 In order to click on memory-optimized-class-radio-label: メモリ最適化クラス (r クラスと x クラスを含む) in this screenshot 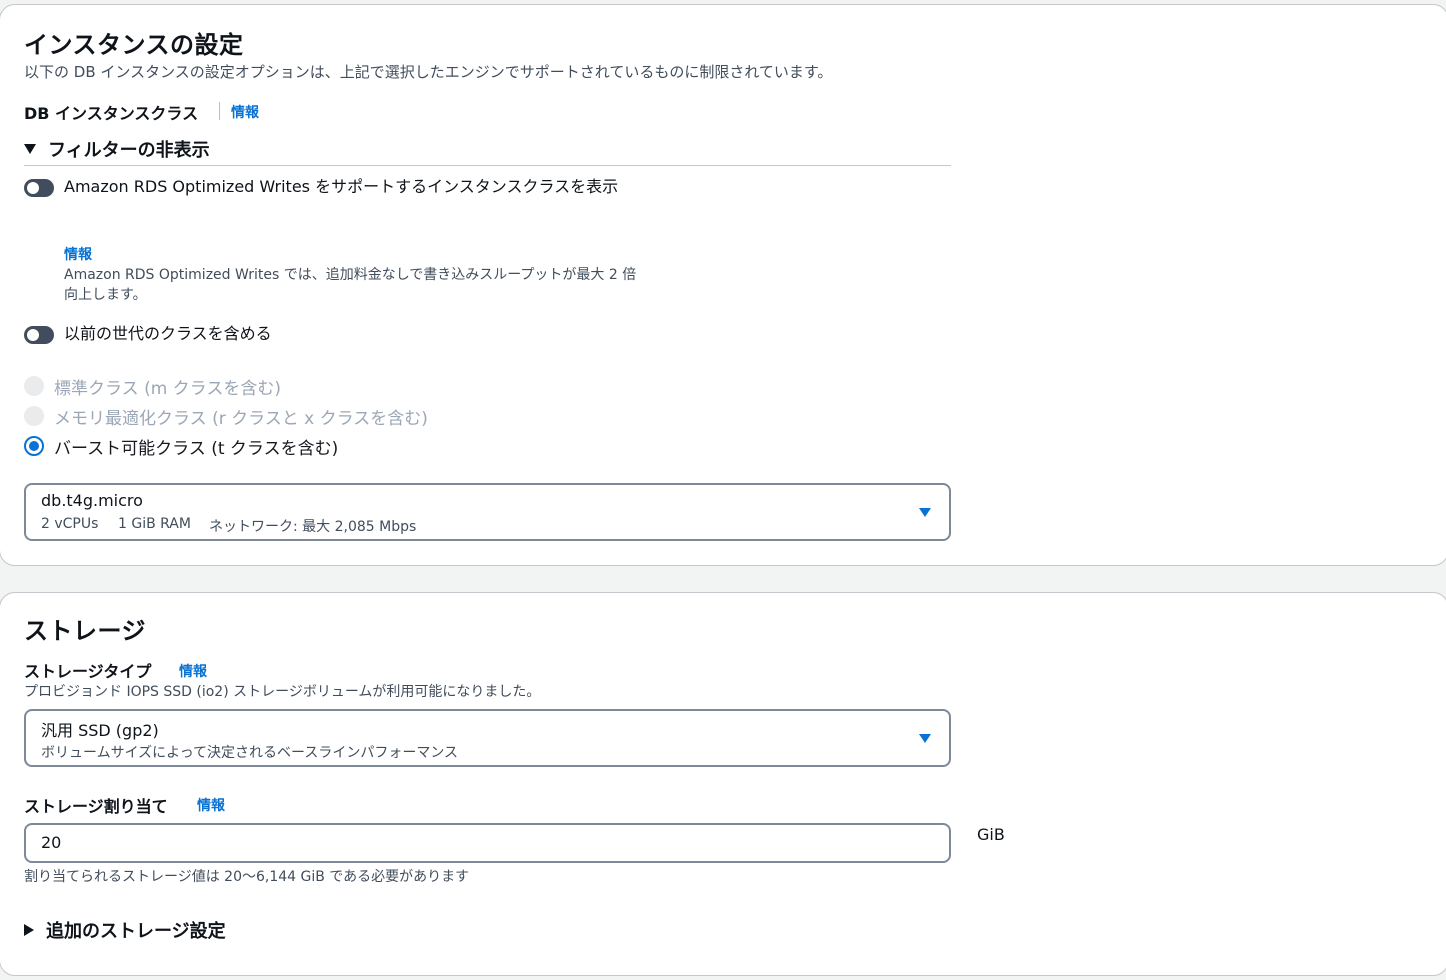, I will do `click(241, 419)`.